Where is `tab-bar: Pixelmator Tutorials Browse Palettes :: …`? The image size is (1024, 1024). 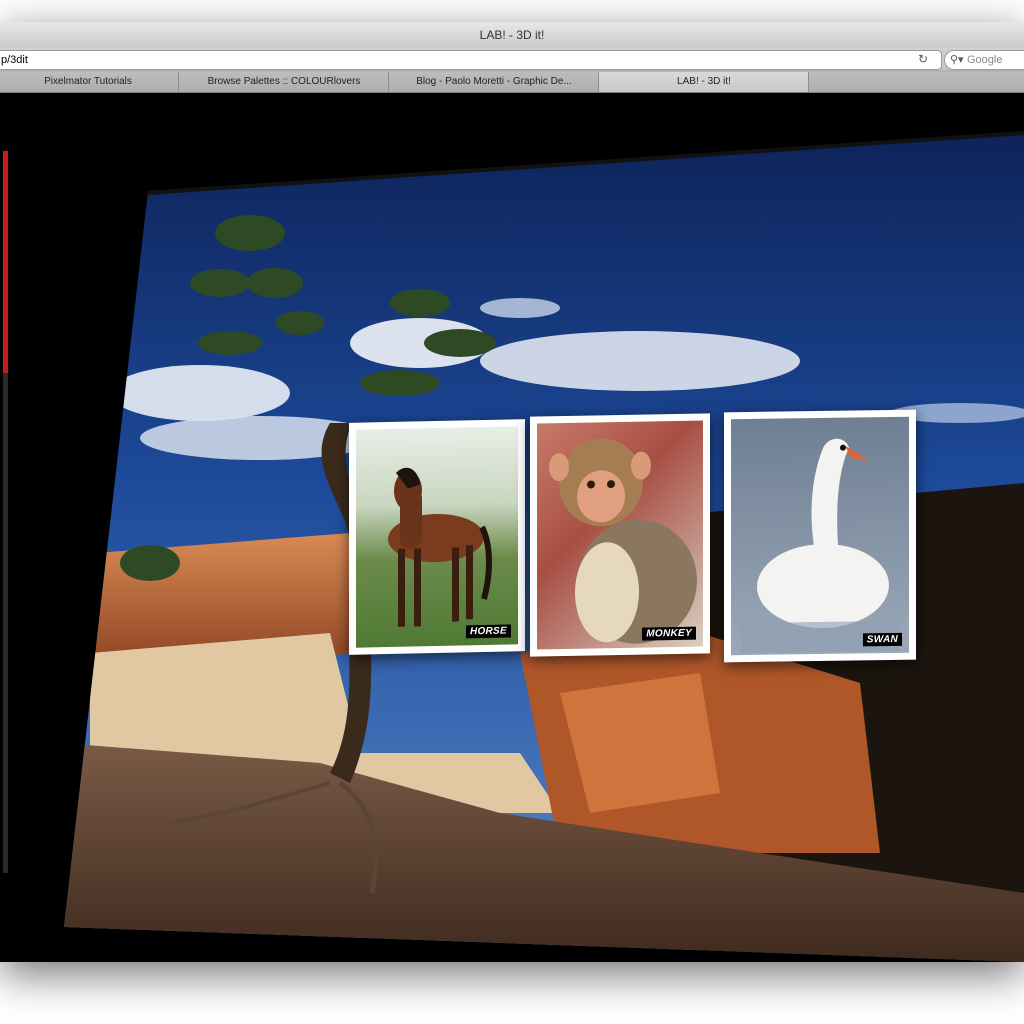 tab-bar: Pixelmator Tutorials Browse Palettes :: … is located at coordinates (512, 81).